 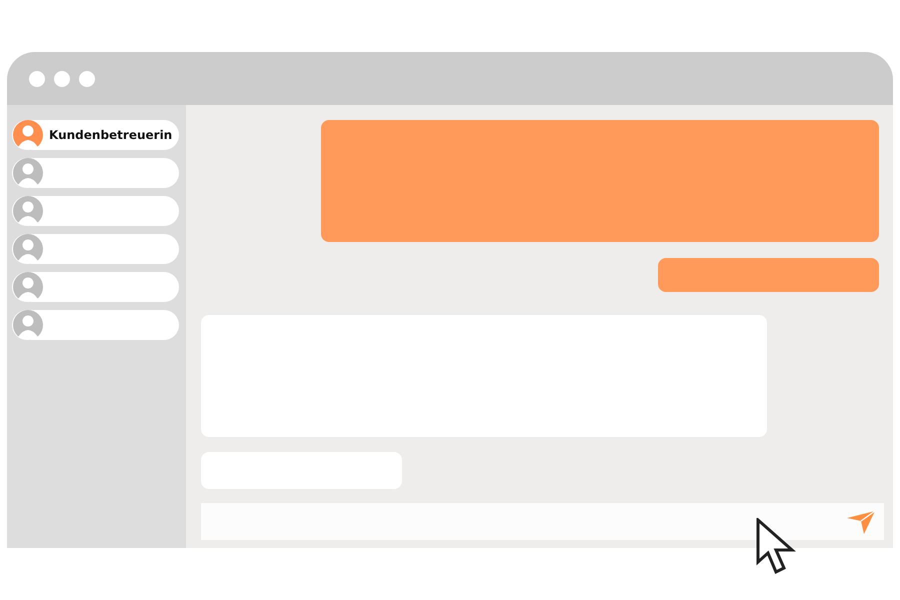 I want to click on contact-item: Kundenbetreuerin, so click(x=95, y=135).